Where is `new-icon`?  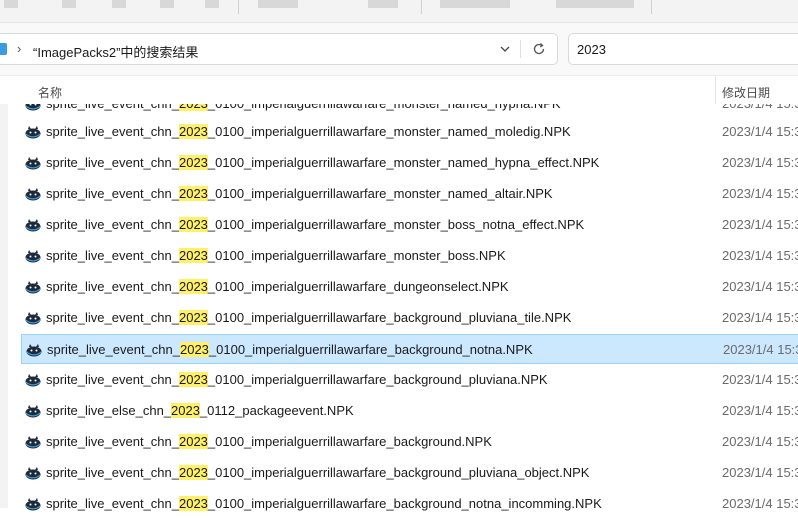 new-icon is located at coordinates (11, 4).